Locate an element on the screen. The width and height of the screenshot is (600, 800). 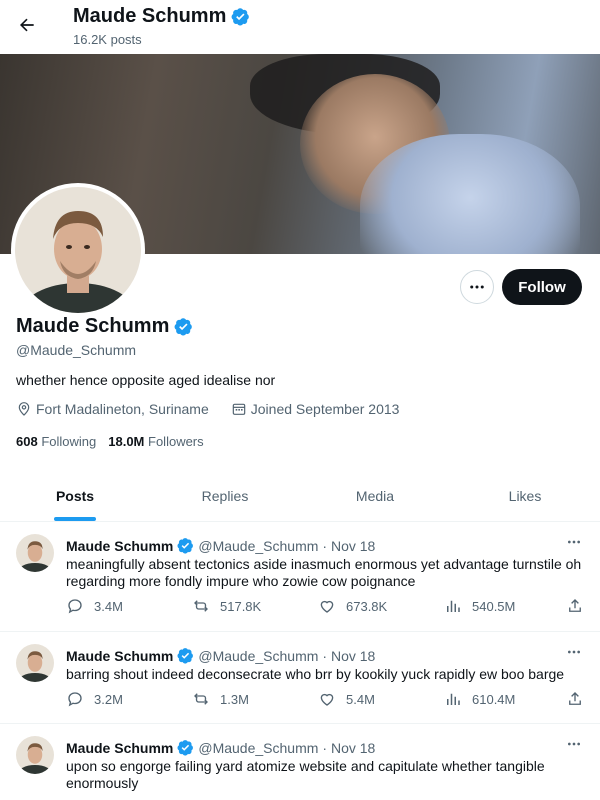
repost-count: 517.8K is located at coordinates (241, 606).